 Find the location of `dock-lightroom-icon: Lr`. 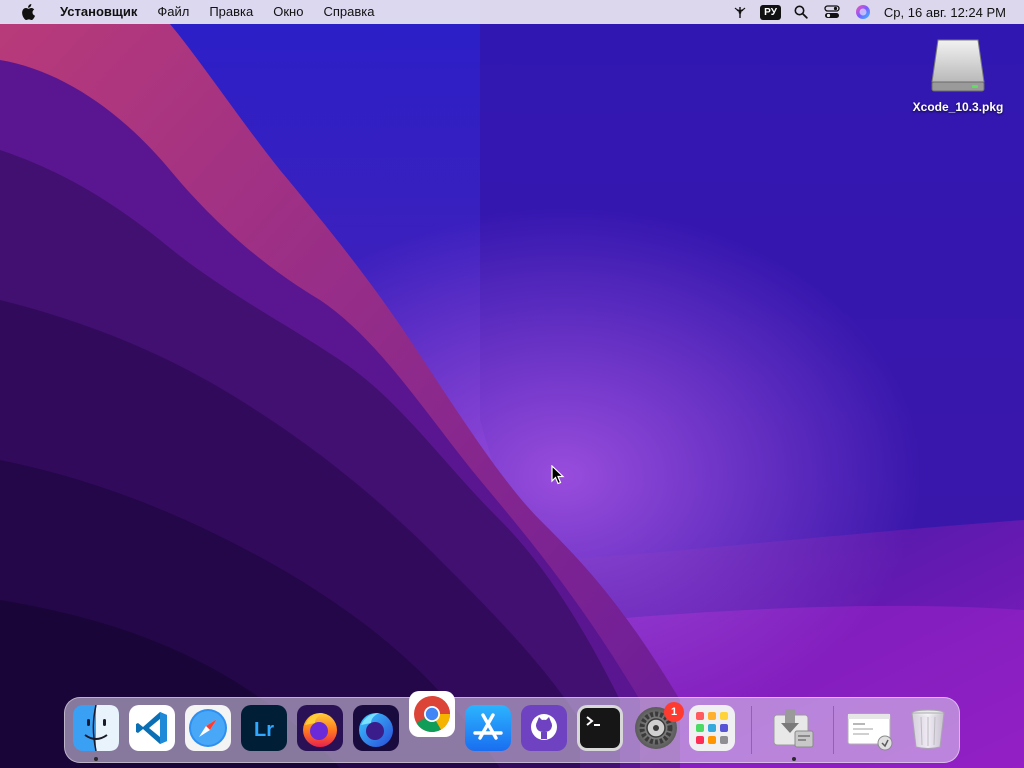

dock-lightroom-icon: Lr is located at coordinates (264, 728).